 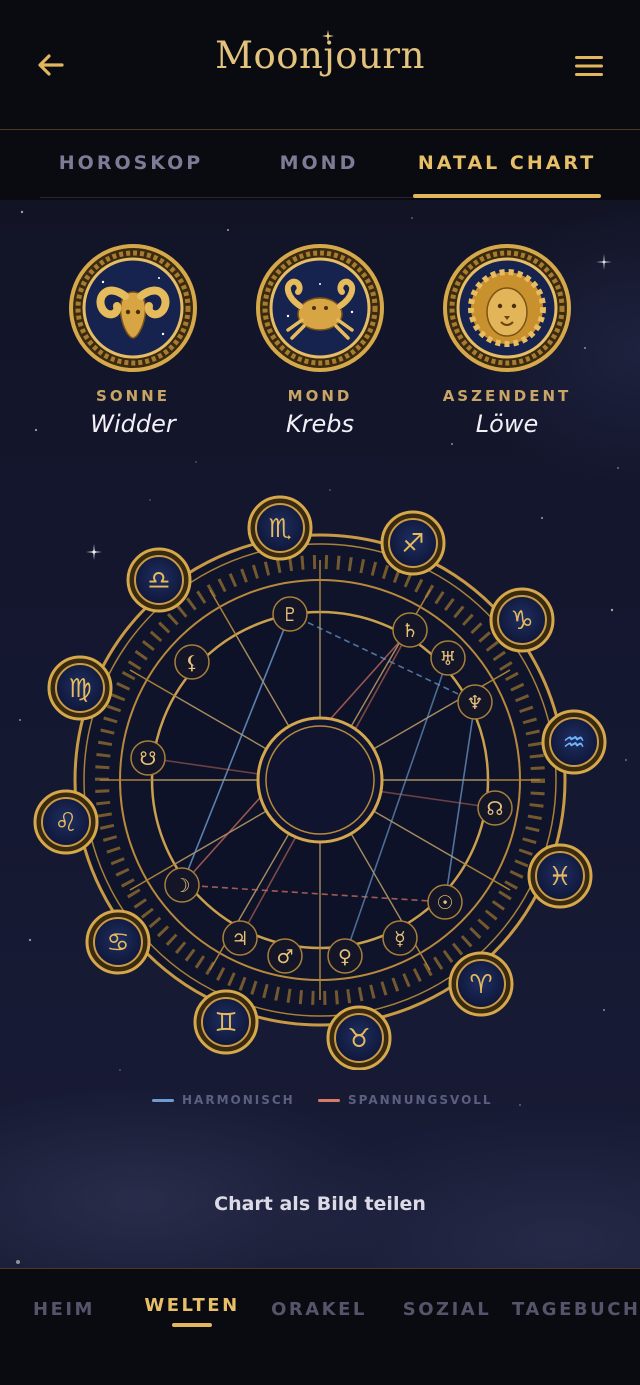 I want to click on sun-glyph: ☉, so click(x=445, y=902).